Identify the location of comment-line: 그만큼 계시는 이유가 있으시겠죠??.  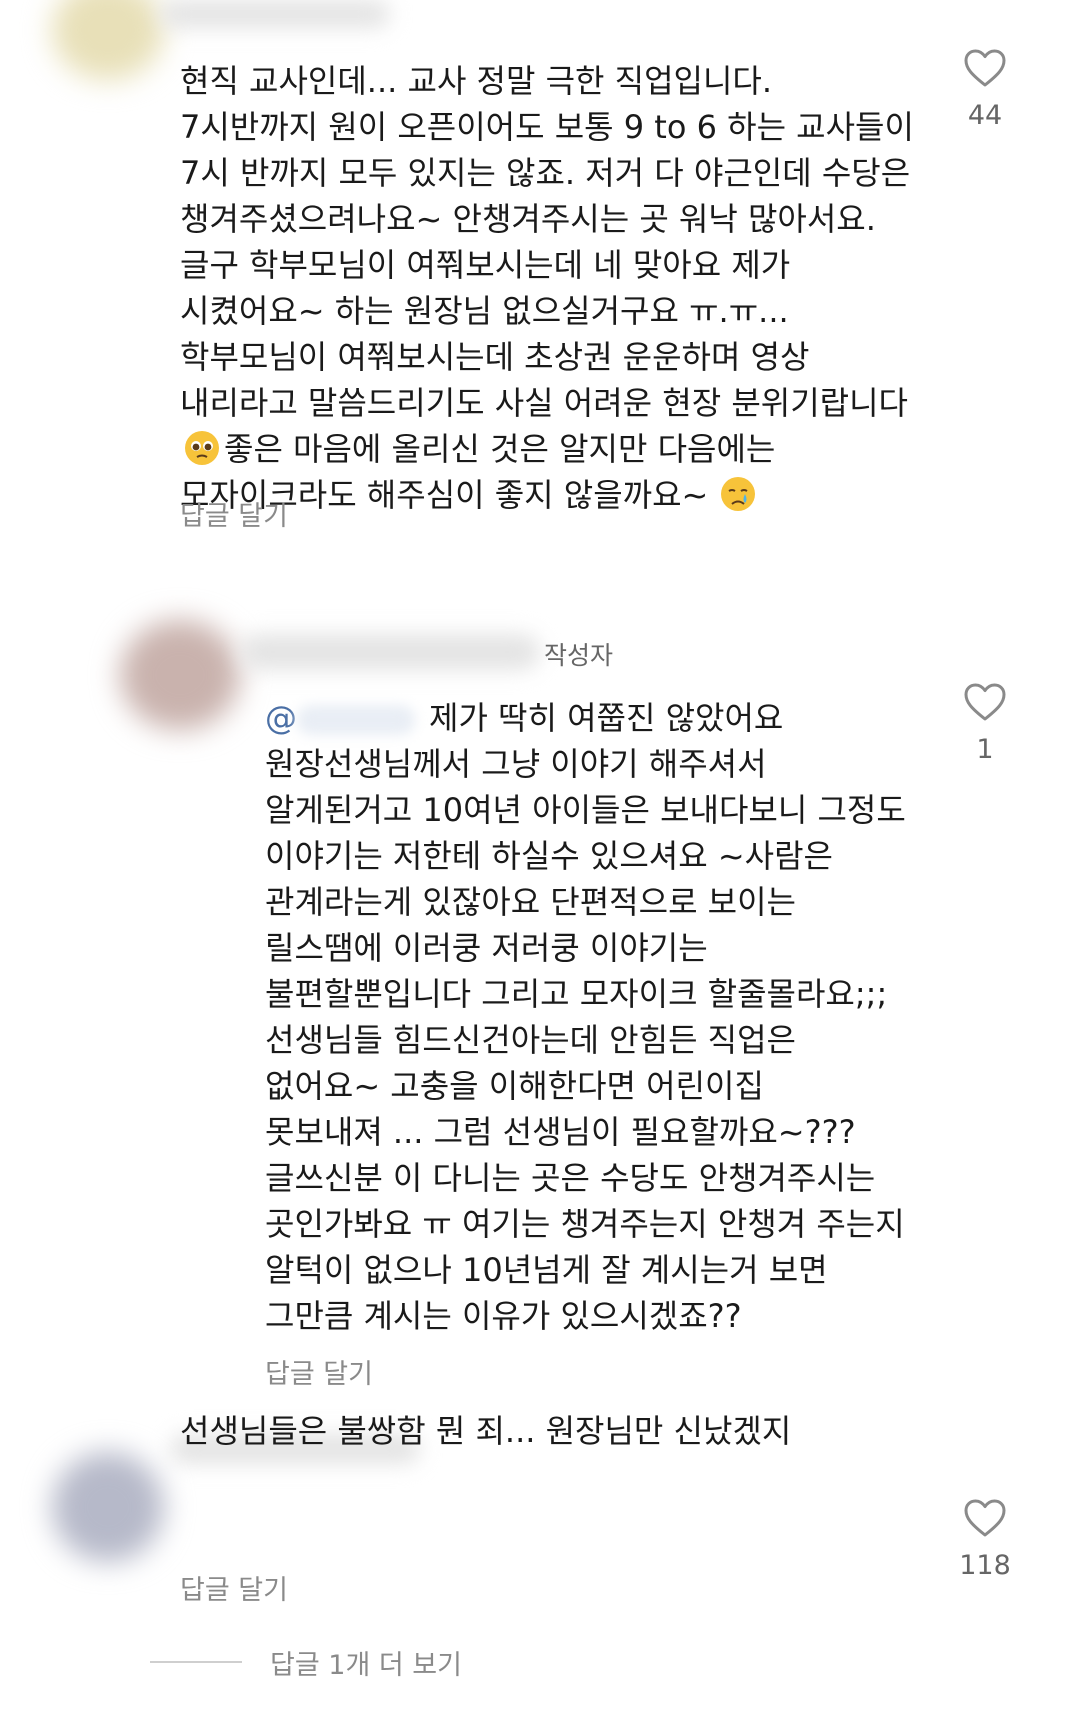
(503, 1316).